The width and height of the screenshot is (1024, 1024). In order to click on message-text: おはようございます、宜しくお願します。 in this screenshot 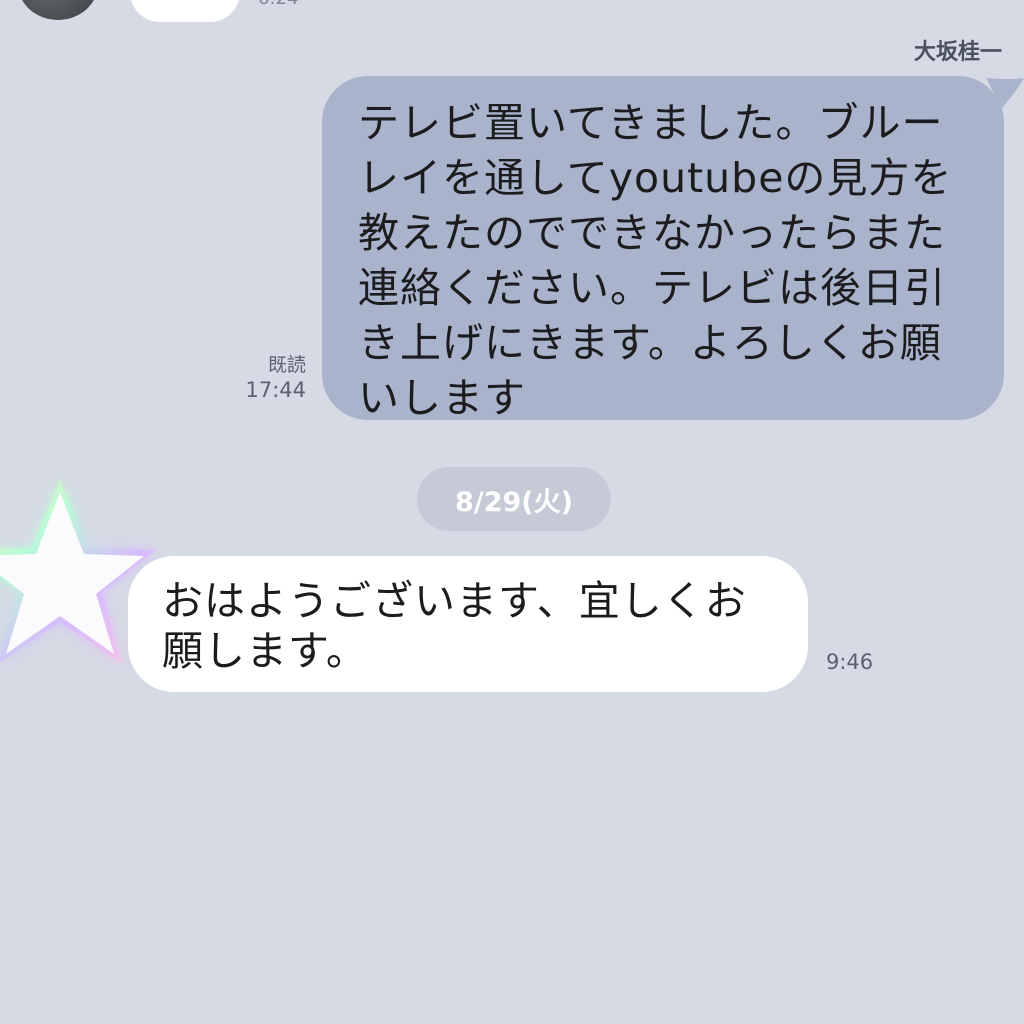, I will do `click(454, 626)`.